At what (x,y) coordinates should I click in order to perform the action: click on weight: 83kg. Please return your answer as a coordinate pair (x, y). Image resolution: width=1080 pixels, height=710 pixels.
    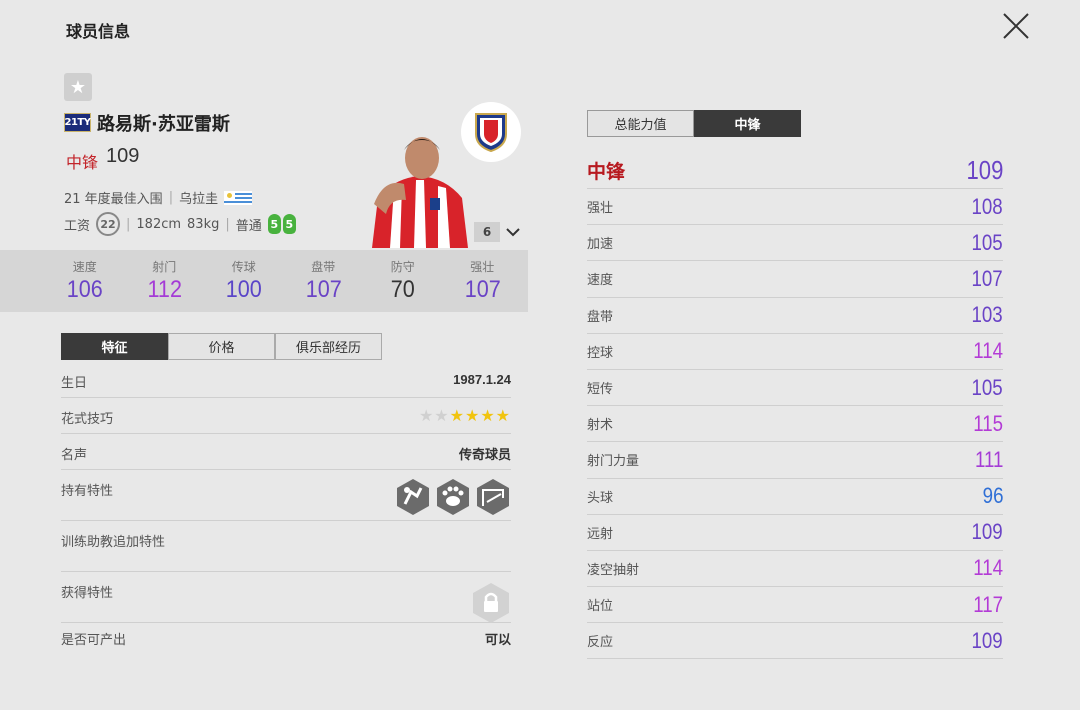
    Looking at the image, I should click on (203, 224).